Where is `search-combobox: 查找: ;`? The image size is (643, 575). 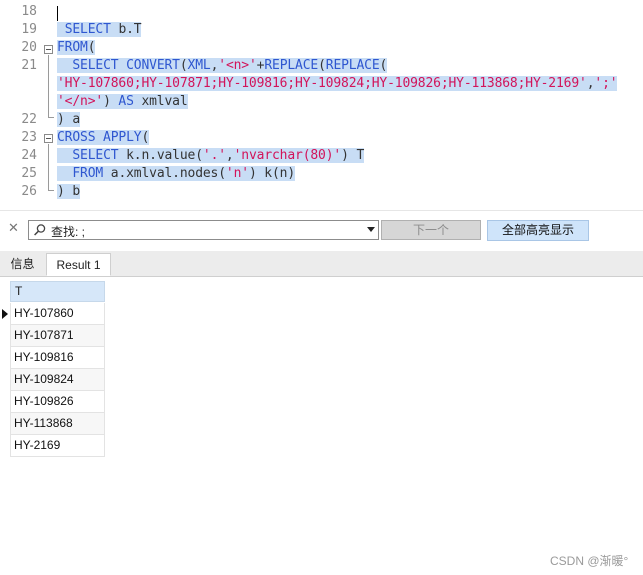
search-combobox: 查找: ; is located at coordinates (203, 230).